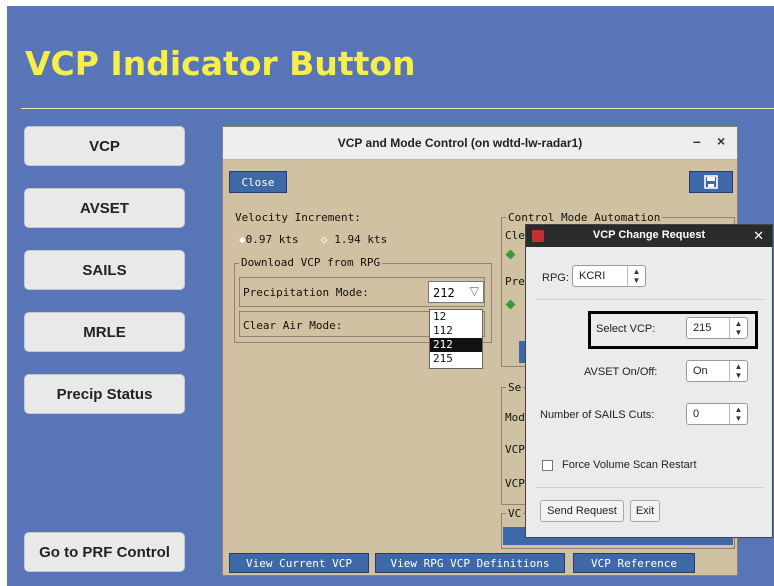 This screenshot has height=586, width=774. What do you see at coordinates (474, 291) in the screenshot?
I see `chevron-down-icon: ▽` at bounding box center [474, 291].